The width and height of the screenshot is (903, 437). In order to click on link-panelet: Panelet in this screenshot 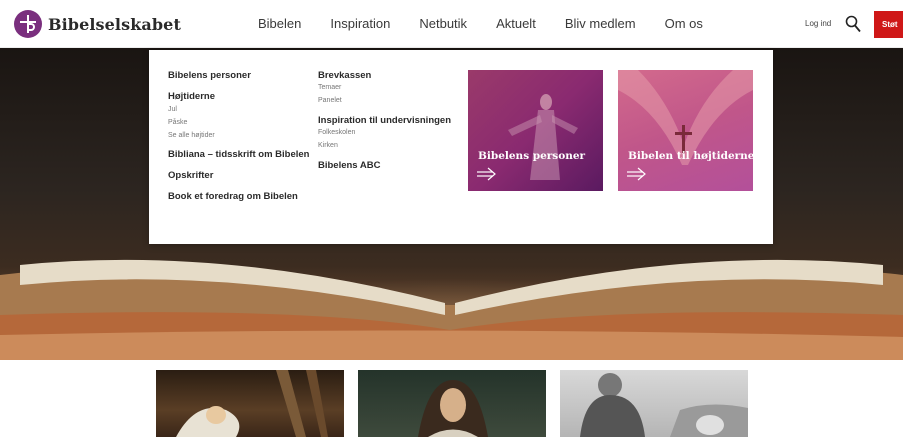, I will do `click(384, 100)`.